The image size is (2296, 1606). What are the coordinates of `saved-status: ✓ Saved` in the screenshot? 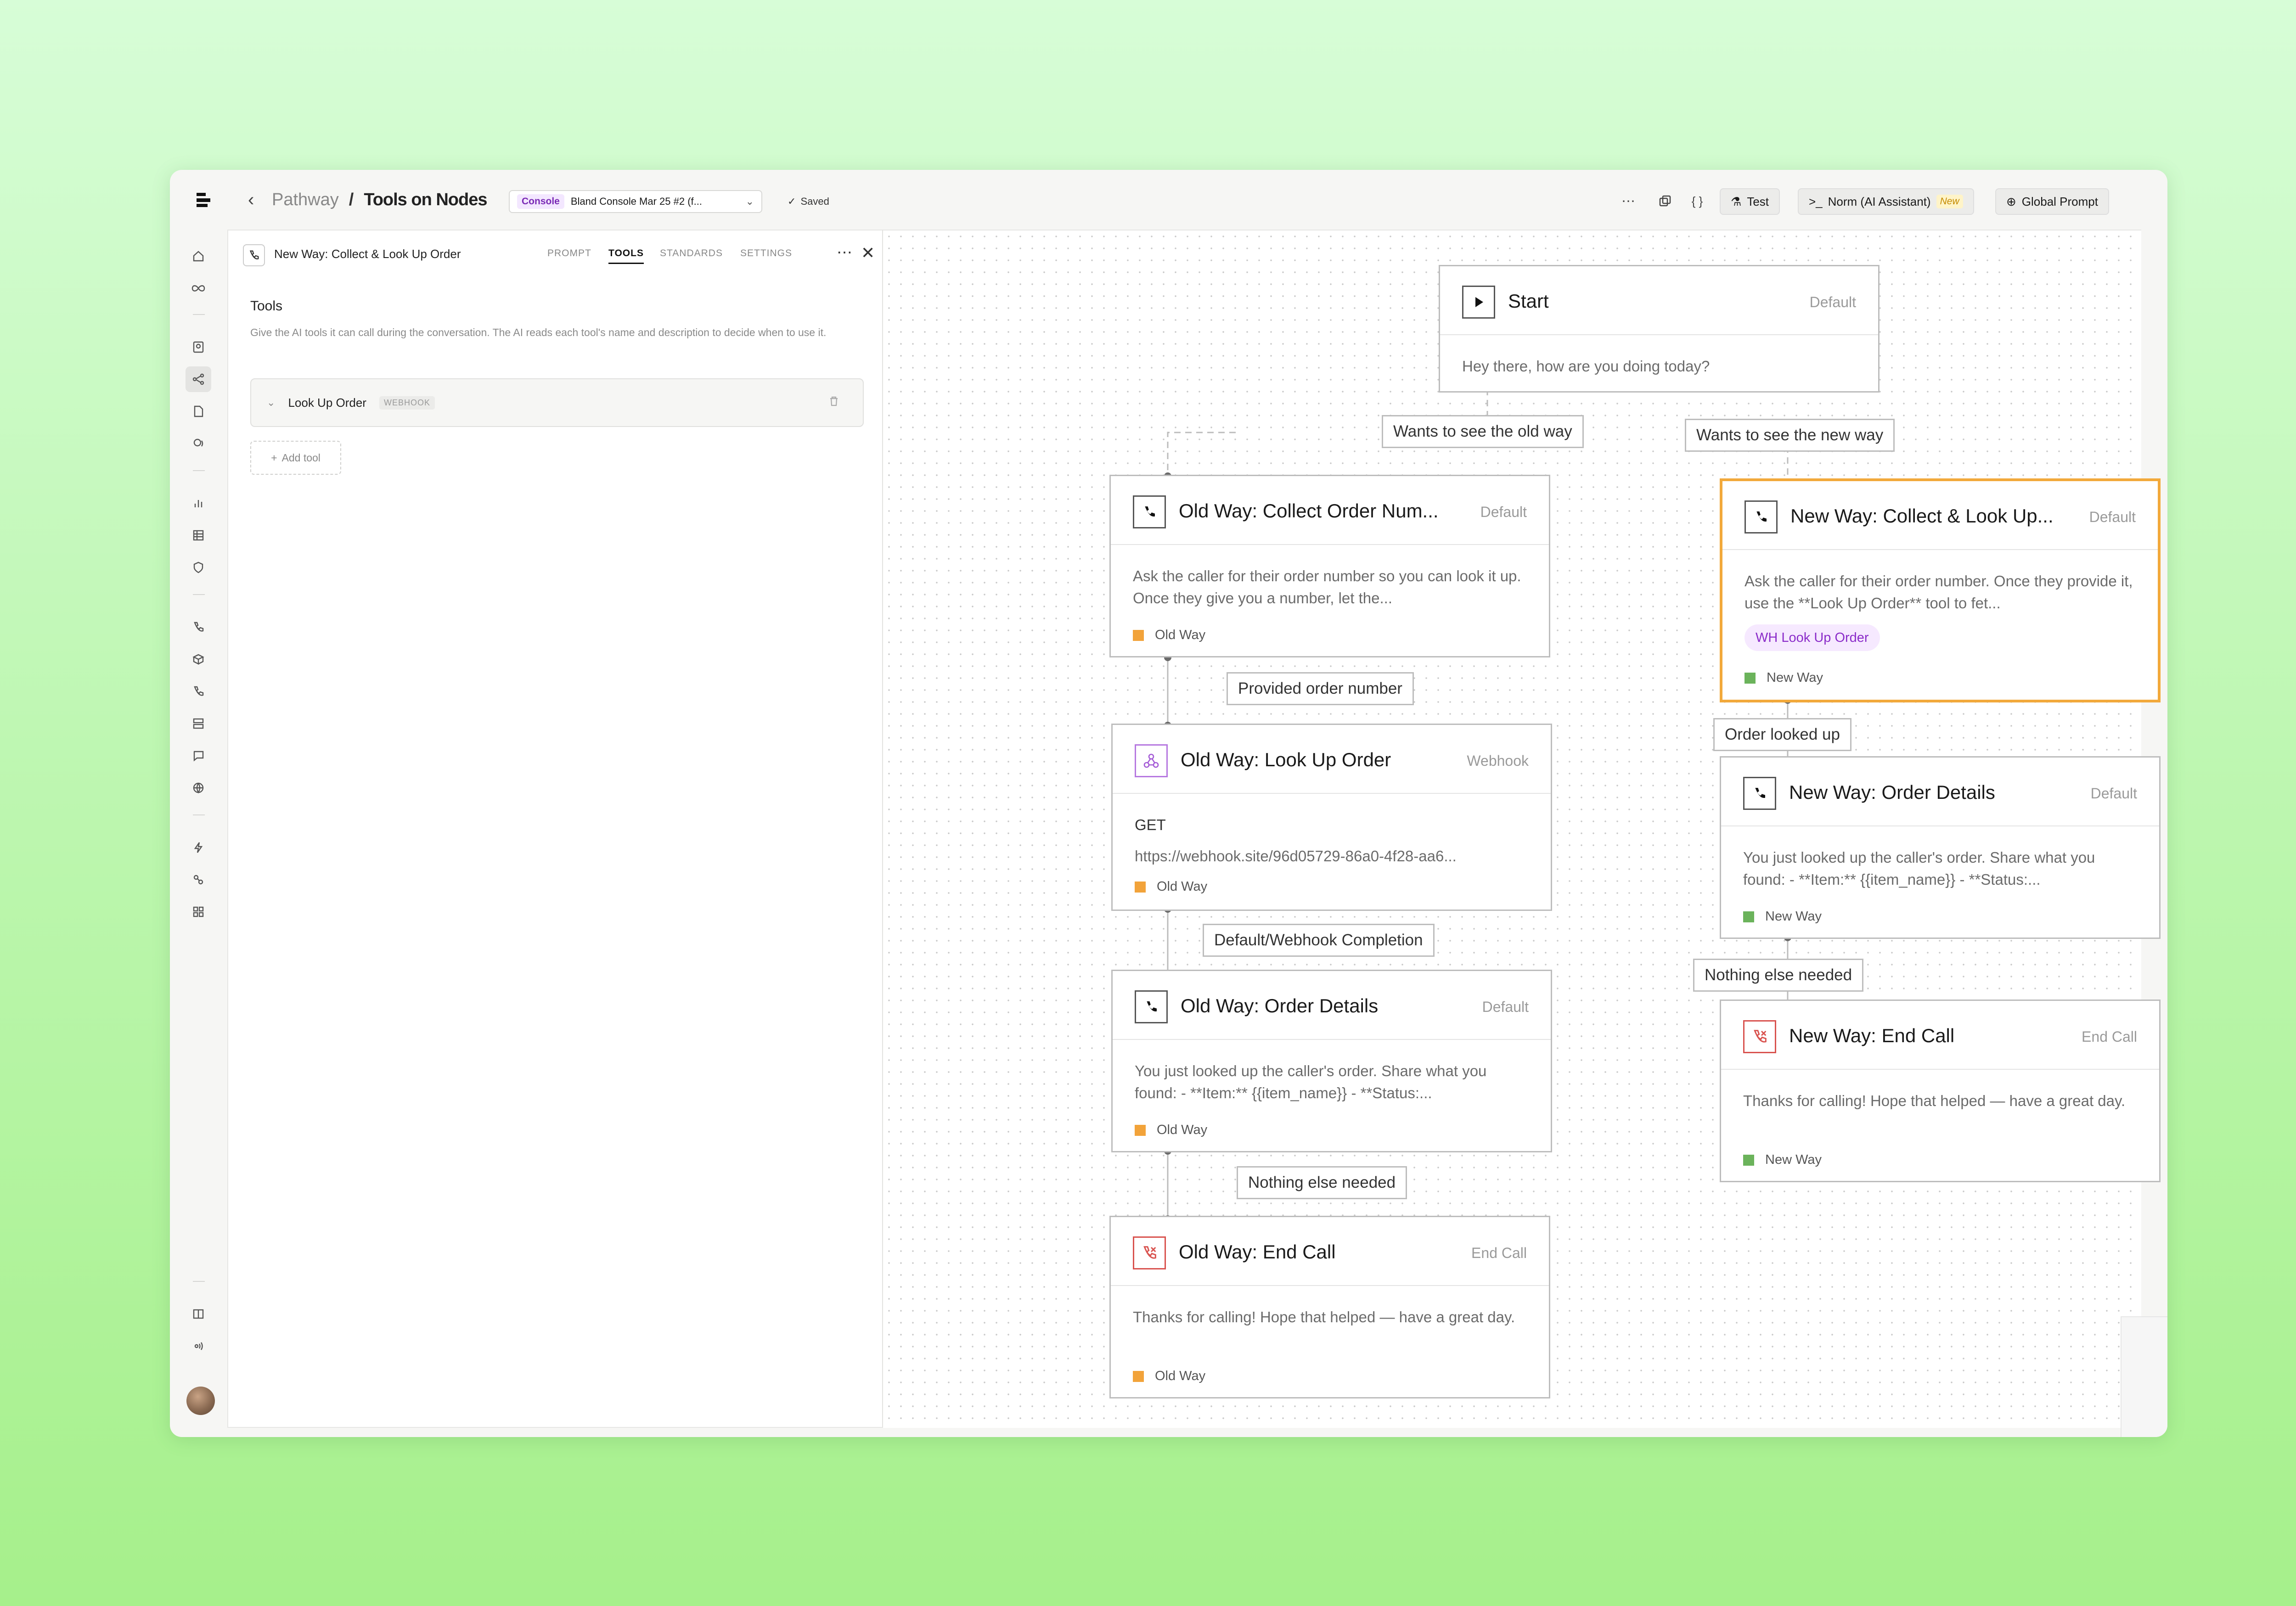 It's located at (808, 201).